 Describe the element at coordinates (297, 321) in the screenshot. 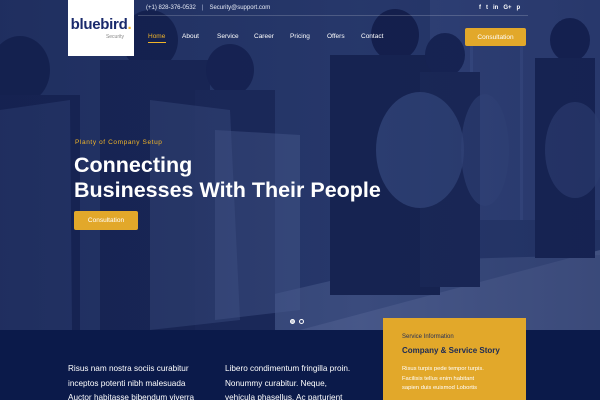

I see `slider-dots` at that location.